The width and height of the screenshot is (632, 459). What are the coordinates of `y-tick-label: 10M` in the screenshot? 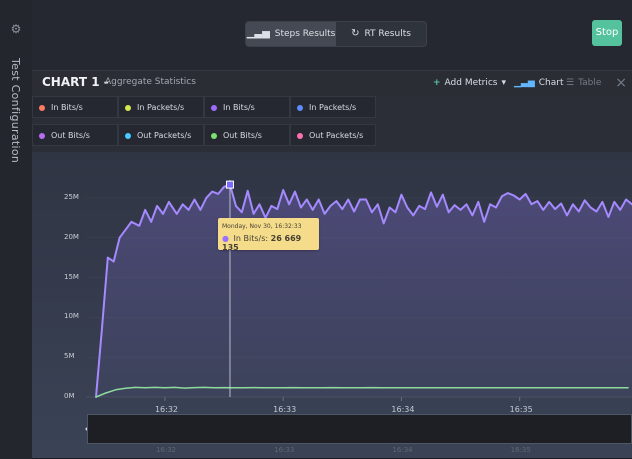 It's located at (71, 316).